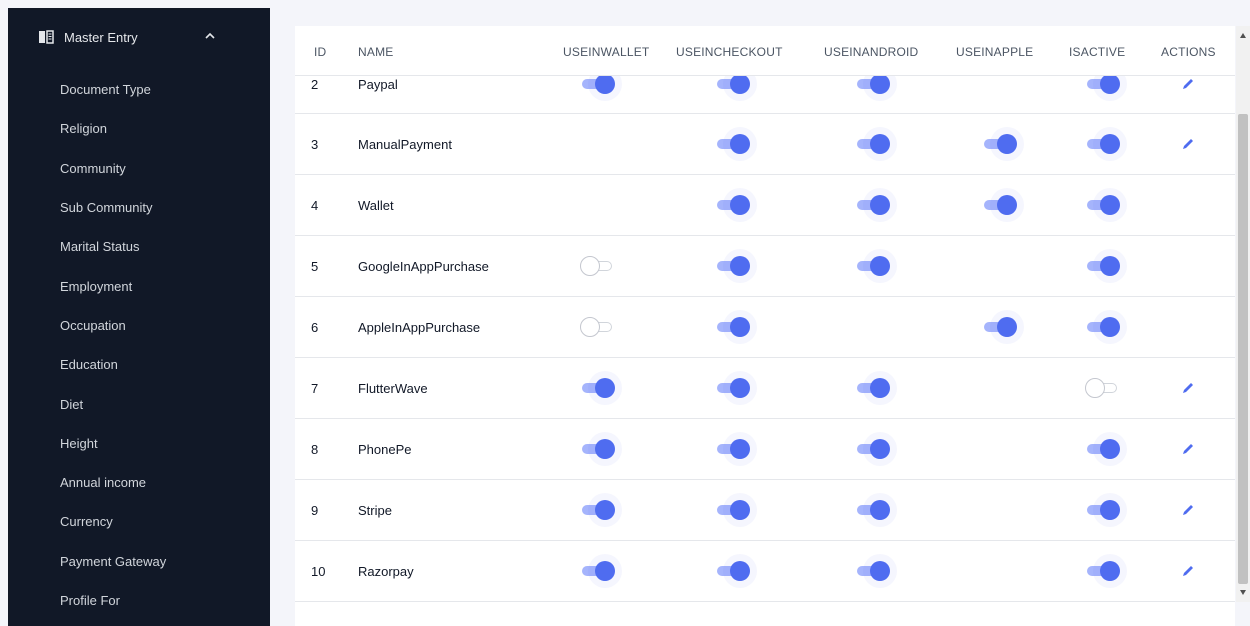 This screenshot has height=626, width=1250. Describe the element at coordinates (1243, 349) in the screenshot. I see `scrollbar-thumb` at that location.